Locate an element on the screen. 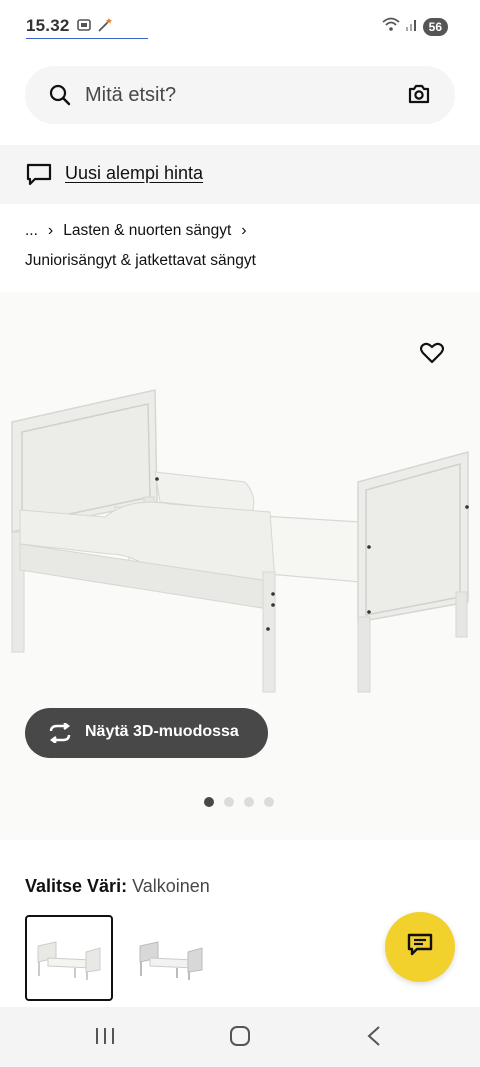 This screenshot has height=1067, width=480. heart-icon is located at coordinates (432, 355).